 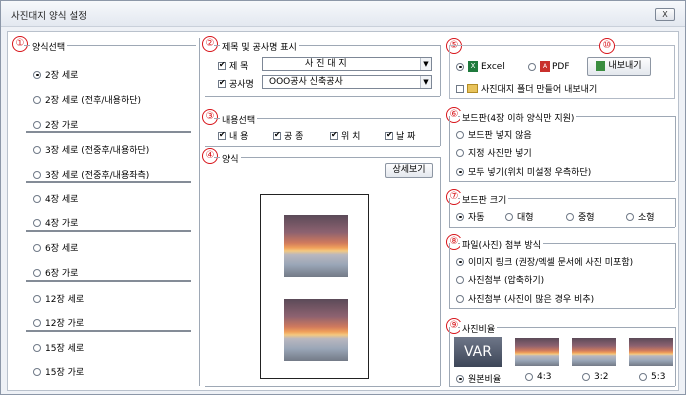 I want to click on attach-group-title: 파일(사진) 첨부 방식, so click(x=501, y=244).